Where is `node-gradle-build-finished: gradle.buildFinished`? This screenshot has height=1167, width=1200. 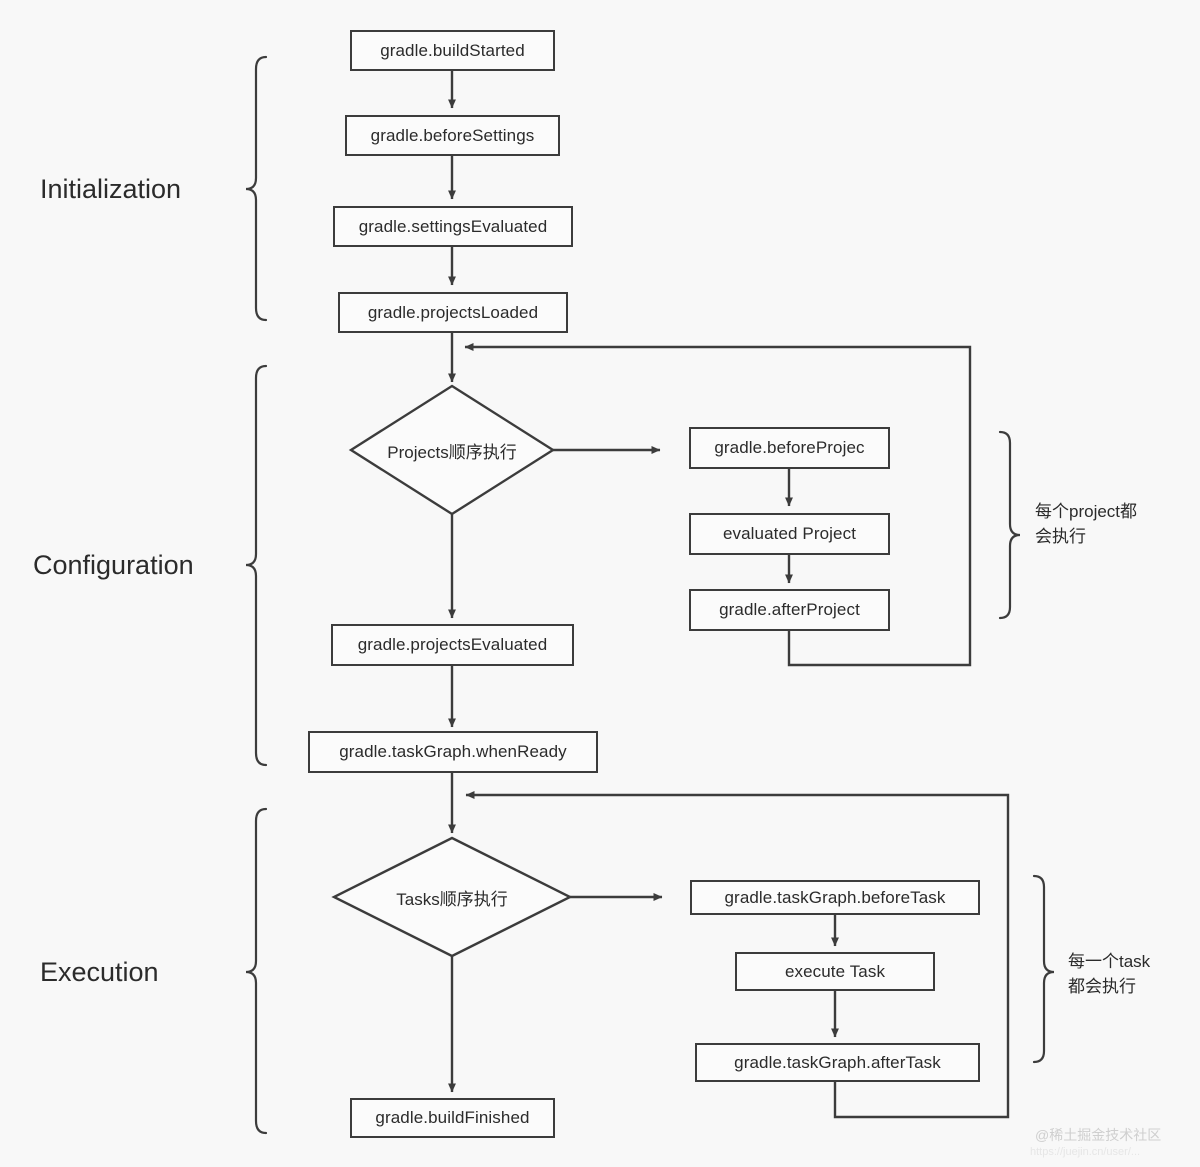
node-gradle-build-finished: gradle.buildFinished is located at coordinates (452, 1118).